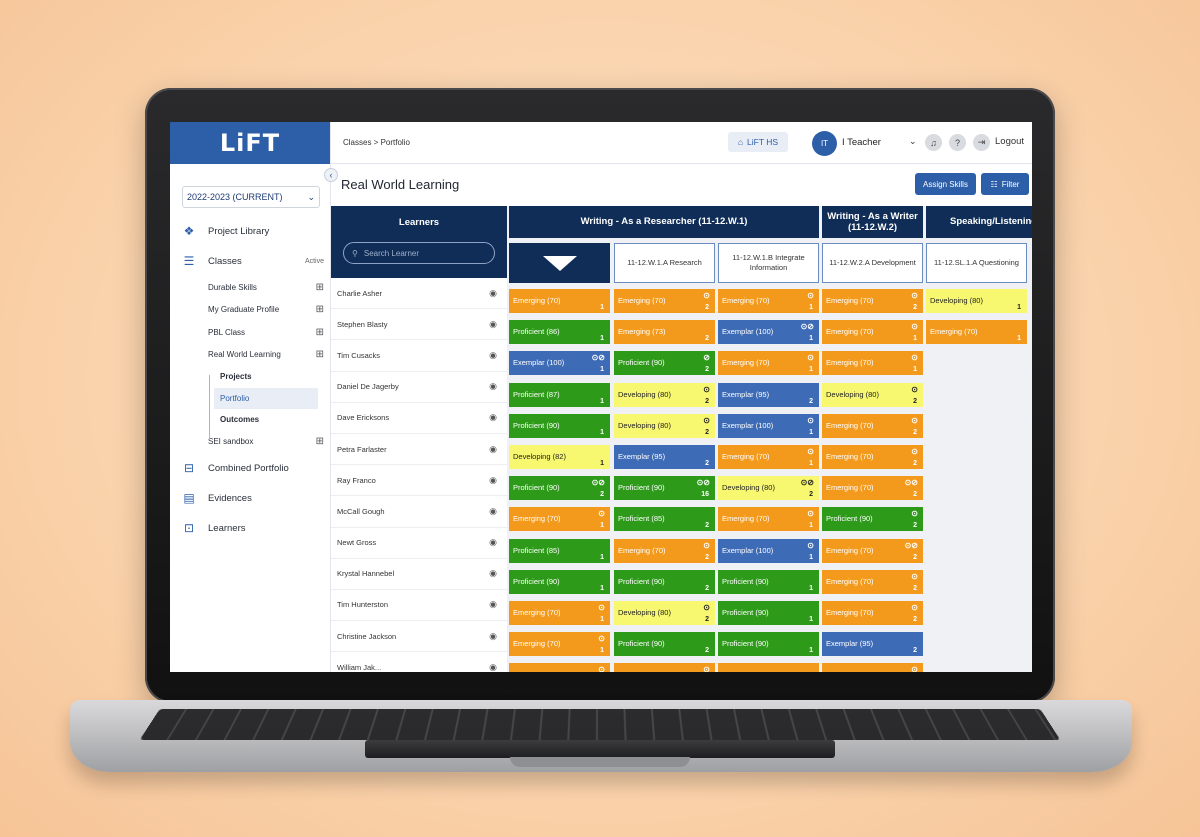 The height and width of the screenshot is (837, 1200). Describe the element at coordinates (266, 398) in the screenshot. I see `rwl-portfolio: Portfolio` at that location.